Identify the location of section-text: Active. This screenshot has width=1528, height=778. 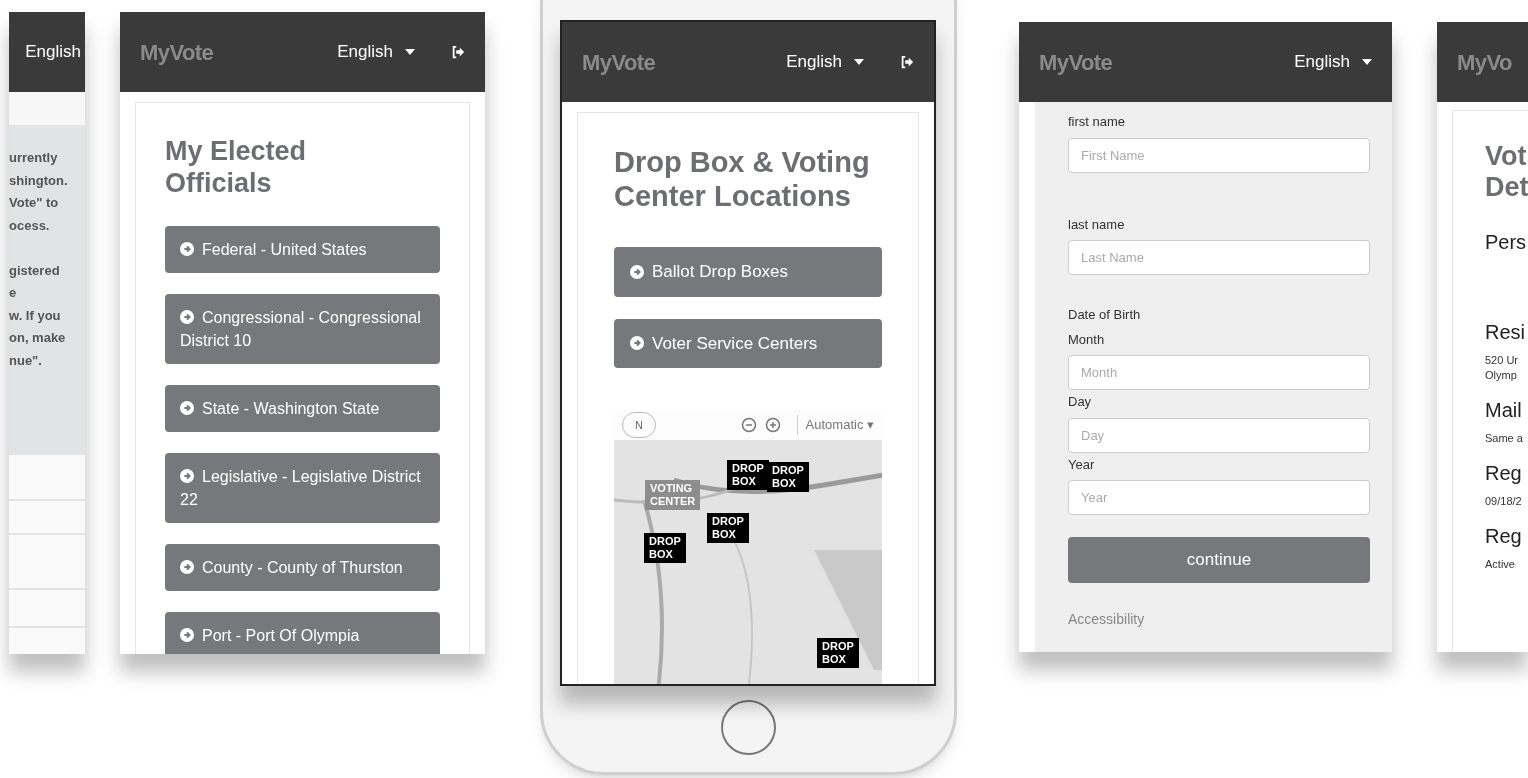
(1500, 564).